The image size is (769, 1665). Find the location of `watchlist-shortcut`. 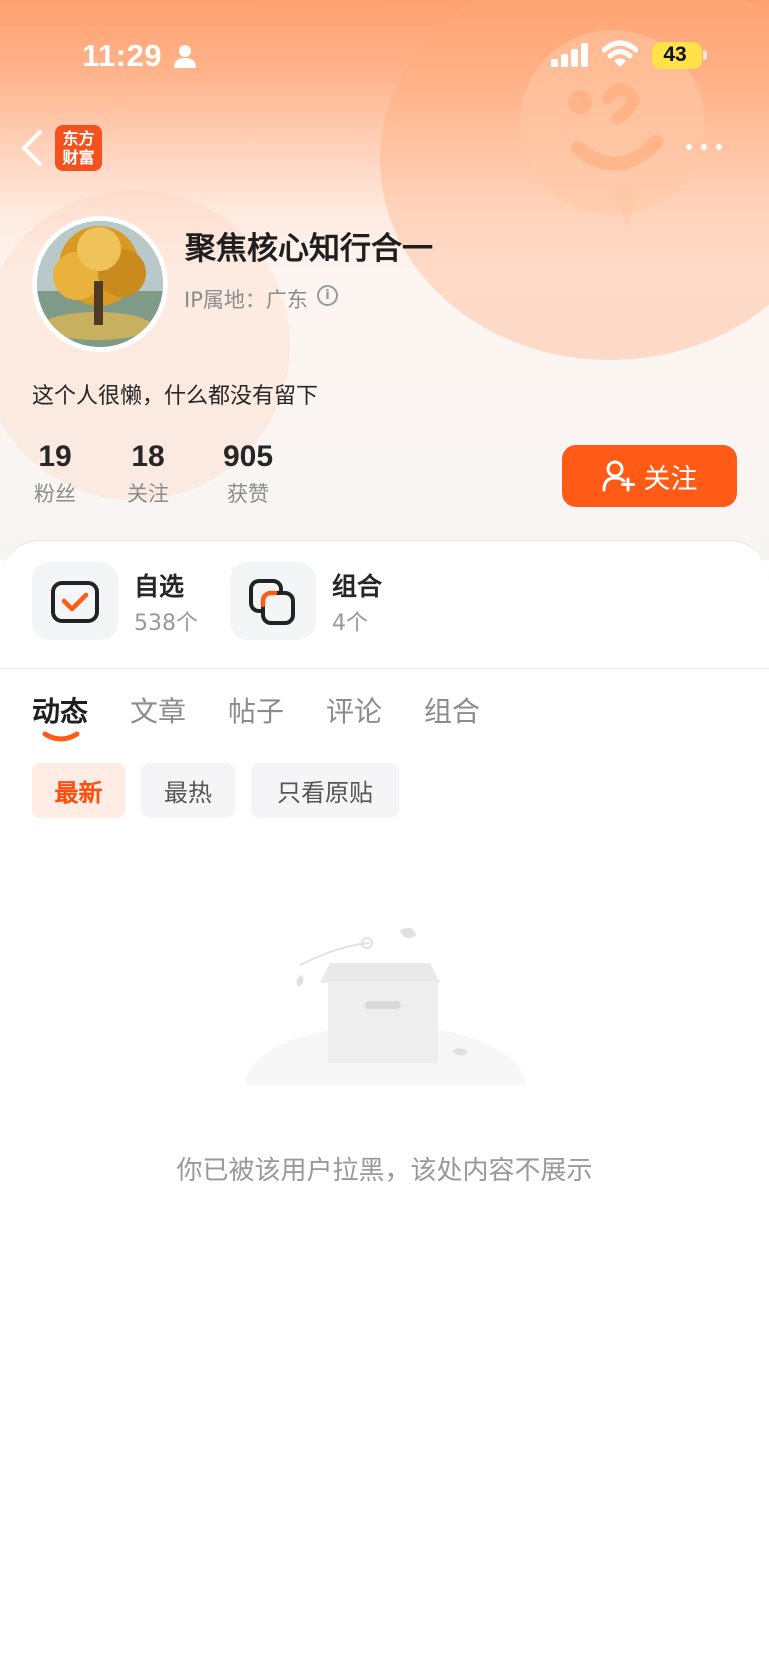

watchlist-shortcut is located at coordinates (75, 601).